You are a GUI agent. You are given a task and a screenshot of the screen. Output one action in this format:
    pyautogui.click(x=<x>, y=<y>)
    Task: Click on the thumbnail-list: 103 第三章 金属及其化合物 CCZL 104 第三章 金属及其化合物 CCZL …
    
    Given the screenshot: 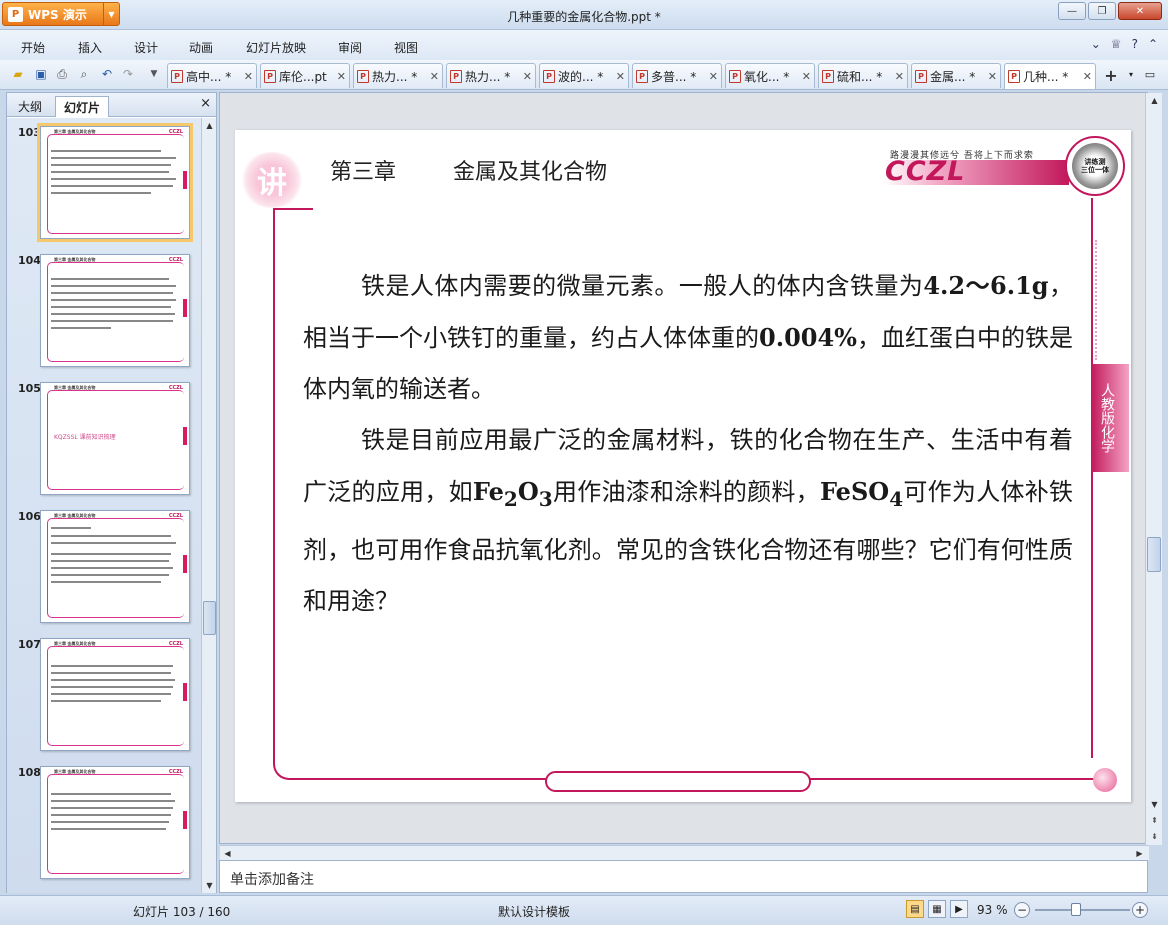 What is the action you would take?
    pyautogui.click(x=104, y=505)
    